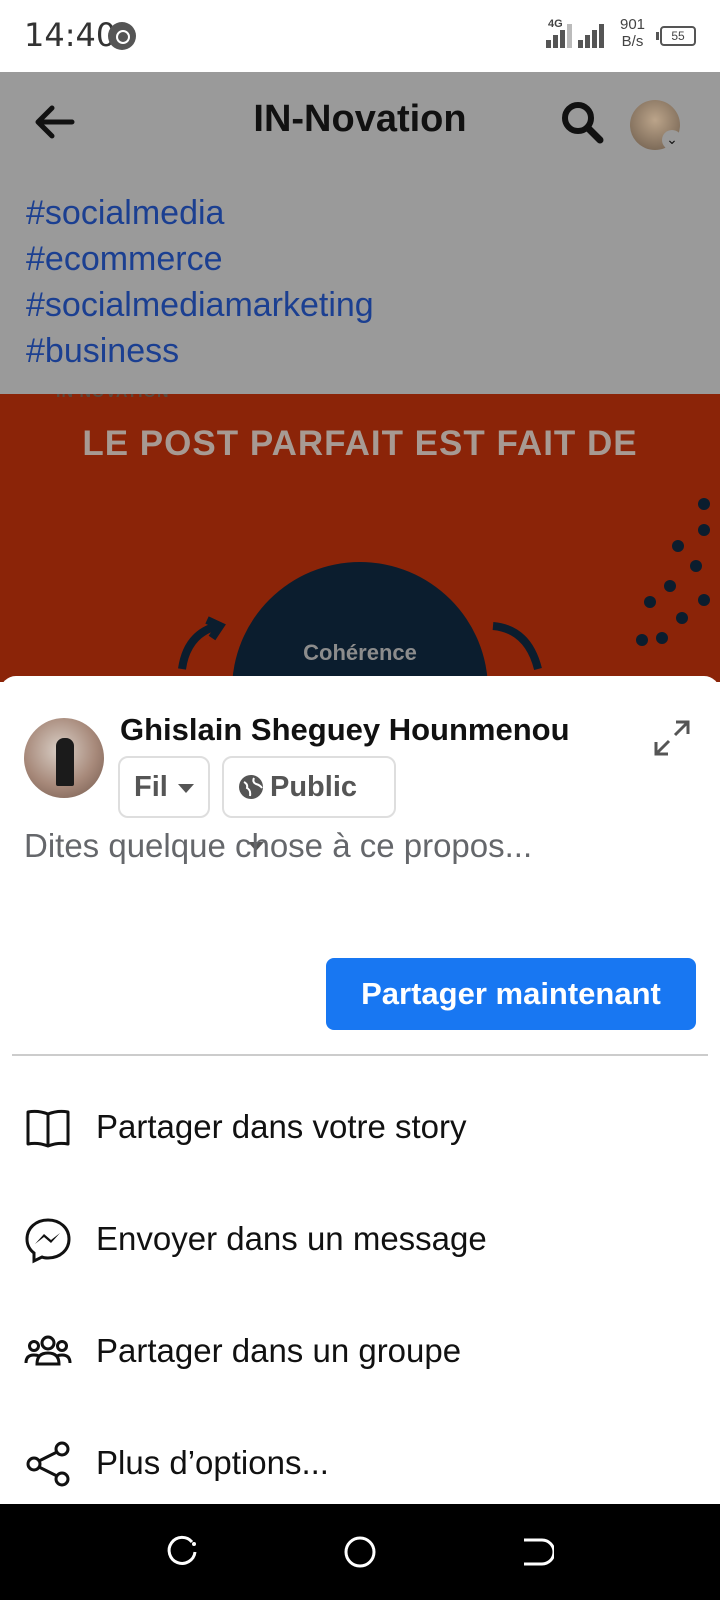 The height and width of the screenshot is (1600, 720). I want to click on divider, so click(360, 1055).